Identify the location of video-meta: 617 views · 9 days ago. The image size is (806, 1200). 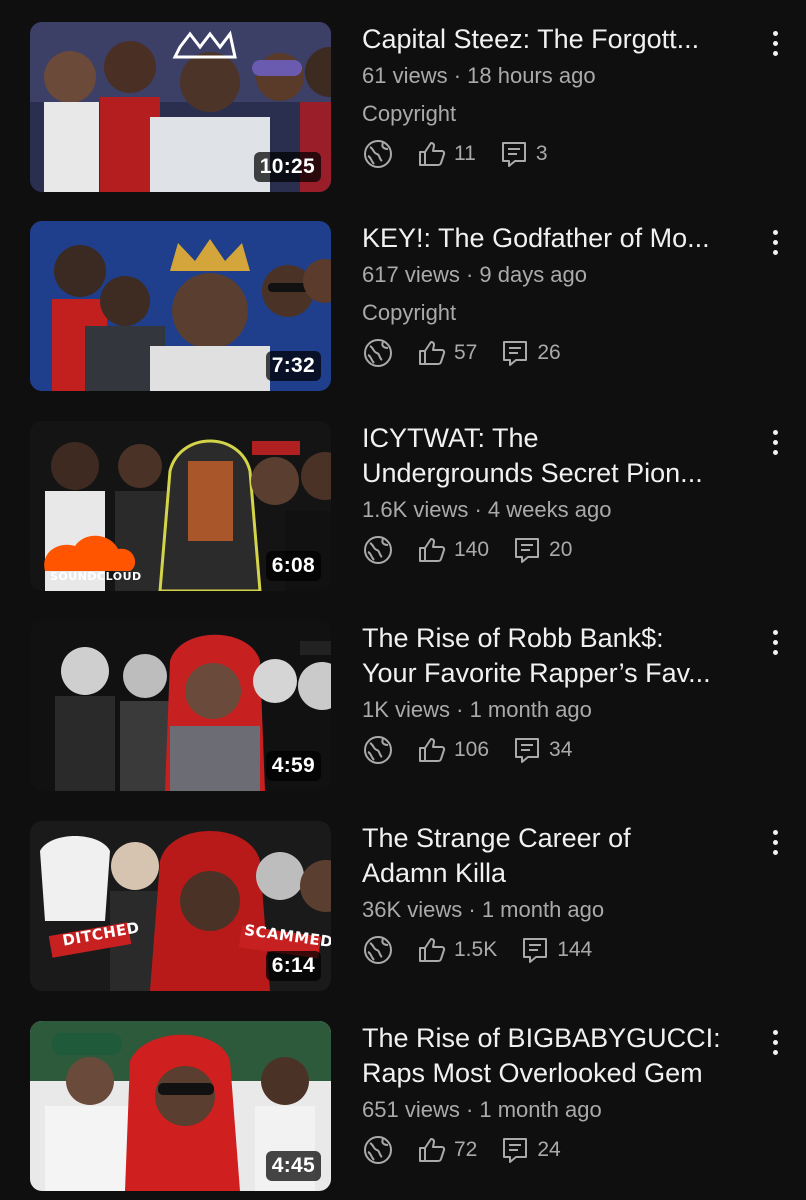
(475, 274).